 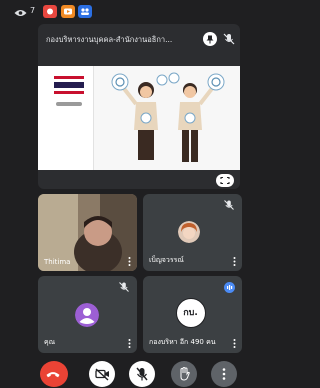 What do you see at coordinates (50, 11) in the screenshot?
I see `screen-record-icon` at bounding box center [50, 11].